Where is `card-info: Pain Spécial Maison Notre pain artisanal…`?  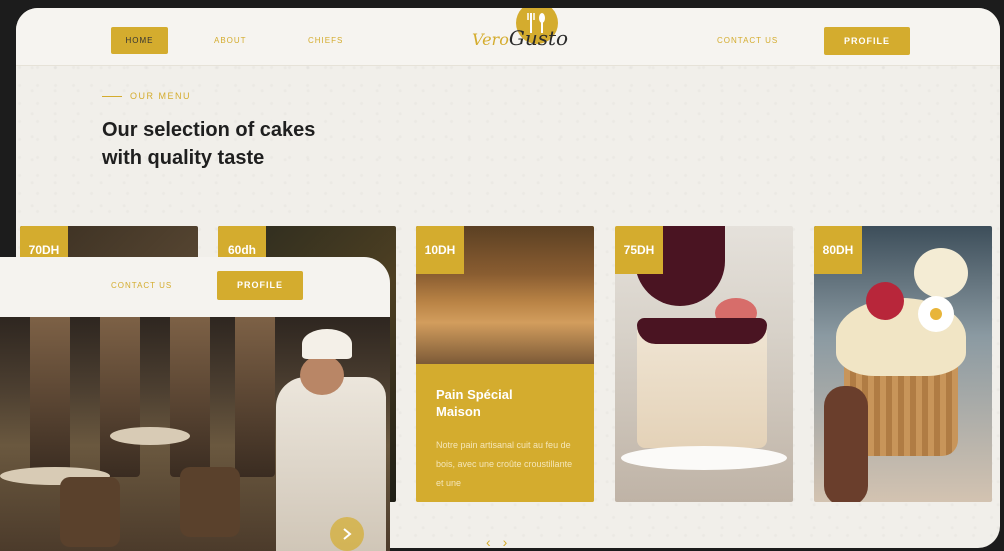
card-info: Pain Spécial Maison Notre pain artisanal… is located at coordinates (505, 433).